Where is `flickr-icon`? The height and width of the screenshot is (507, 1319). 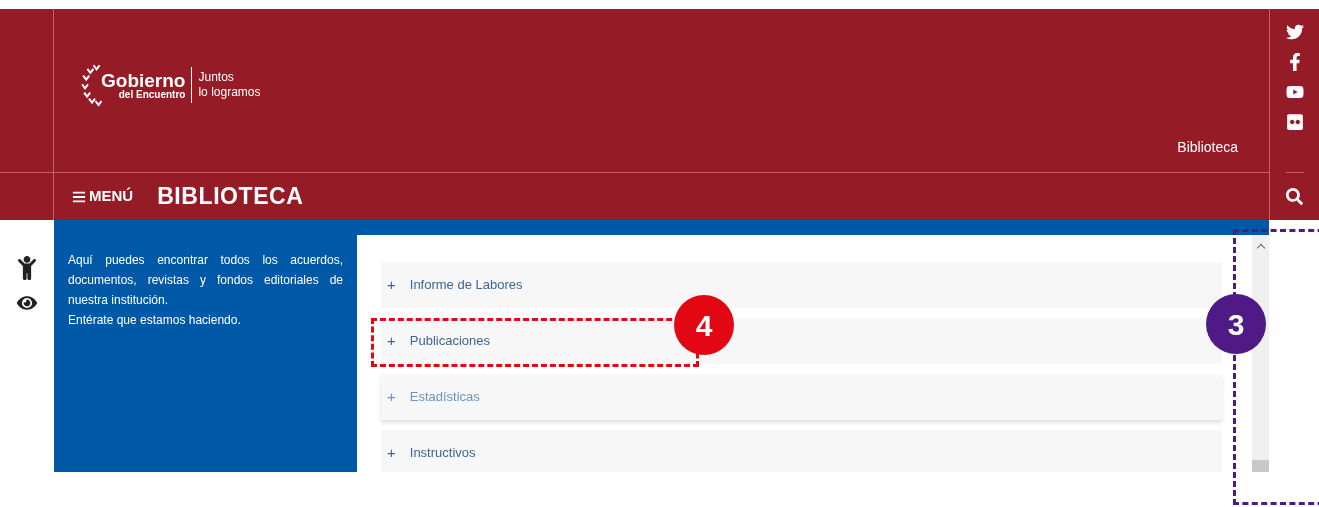
flickr-icon is located at coordinates (1294, 122).